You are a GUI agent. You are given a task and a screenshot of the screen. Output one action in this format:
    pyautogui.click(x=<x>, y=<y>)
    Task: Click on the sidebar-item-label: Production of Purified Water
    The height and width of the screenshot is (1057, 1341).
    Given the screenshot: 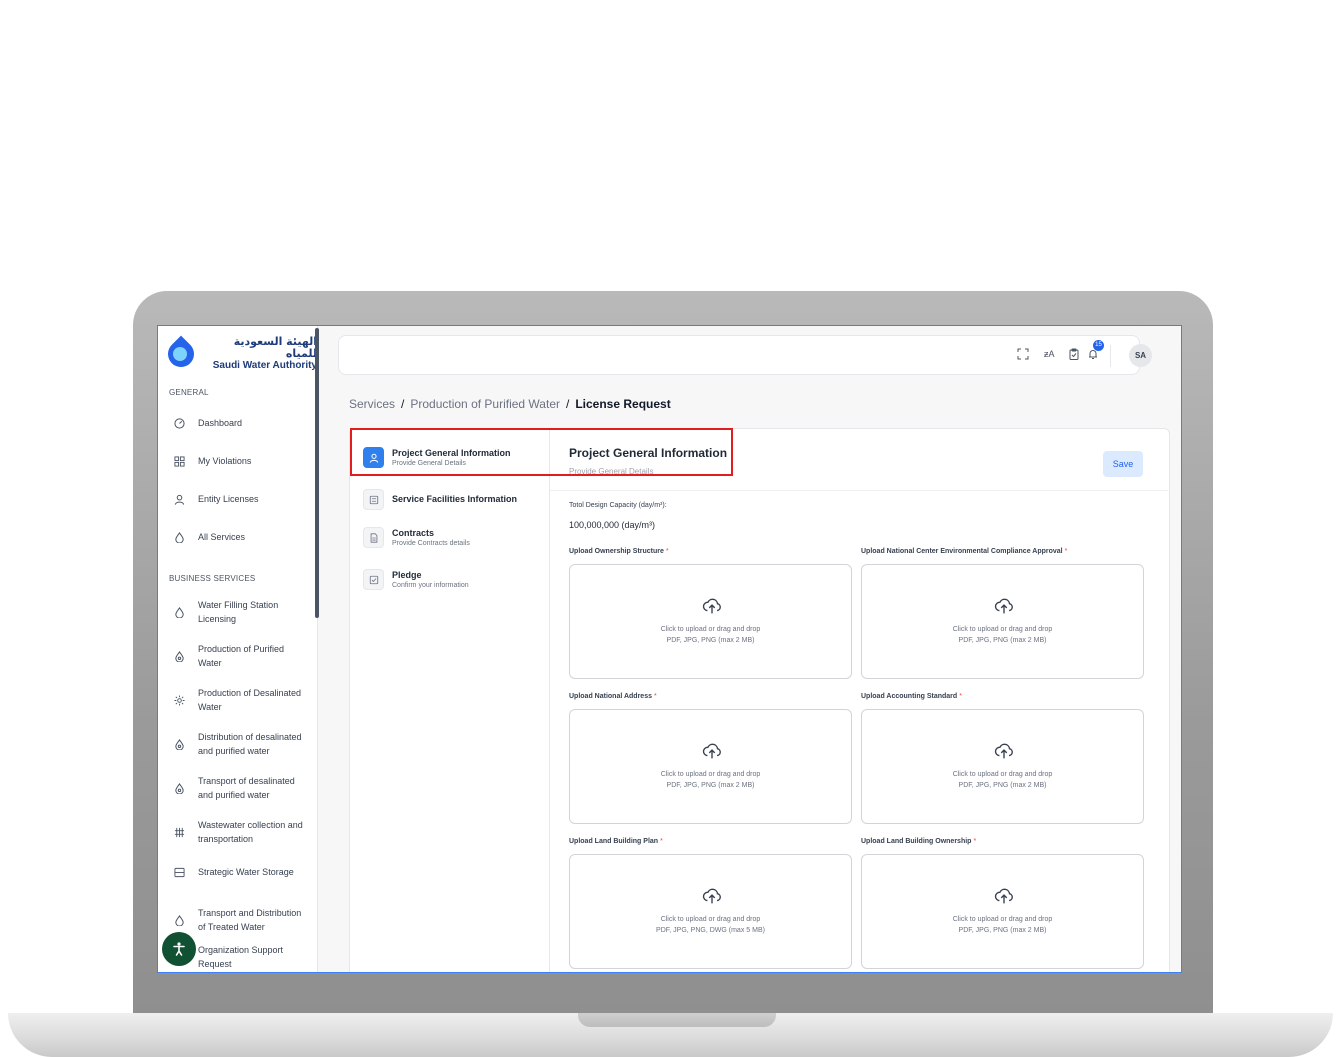 What is the action you would take?
    pyautogui.click(x=241, y=656)
    